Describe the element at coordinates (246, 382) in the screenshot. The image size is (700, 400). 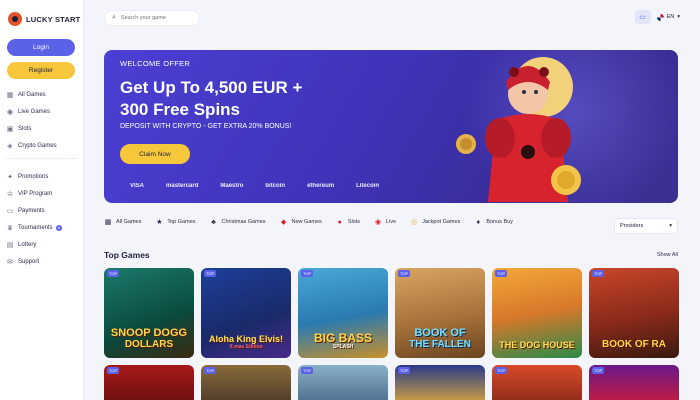
I see `game-tile-row2-2: TOP` at that location.